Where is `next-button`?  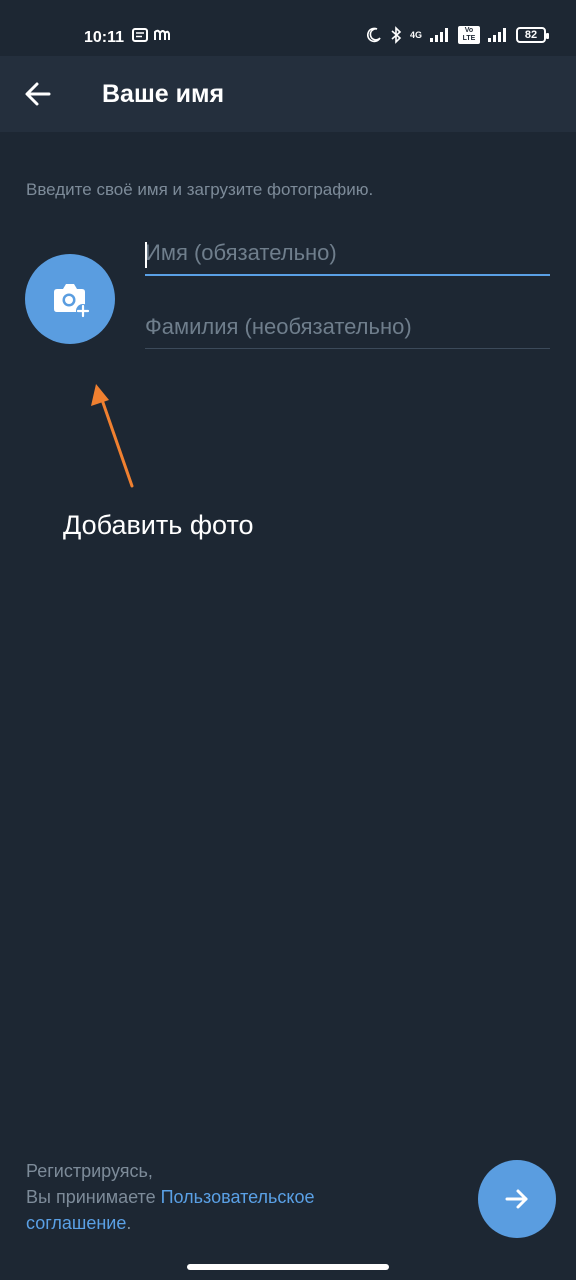
next-button is located at coordinates (517, 1199).